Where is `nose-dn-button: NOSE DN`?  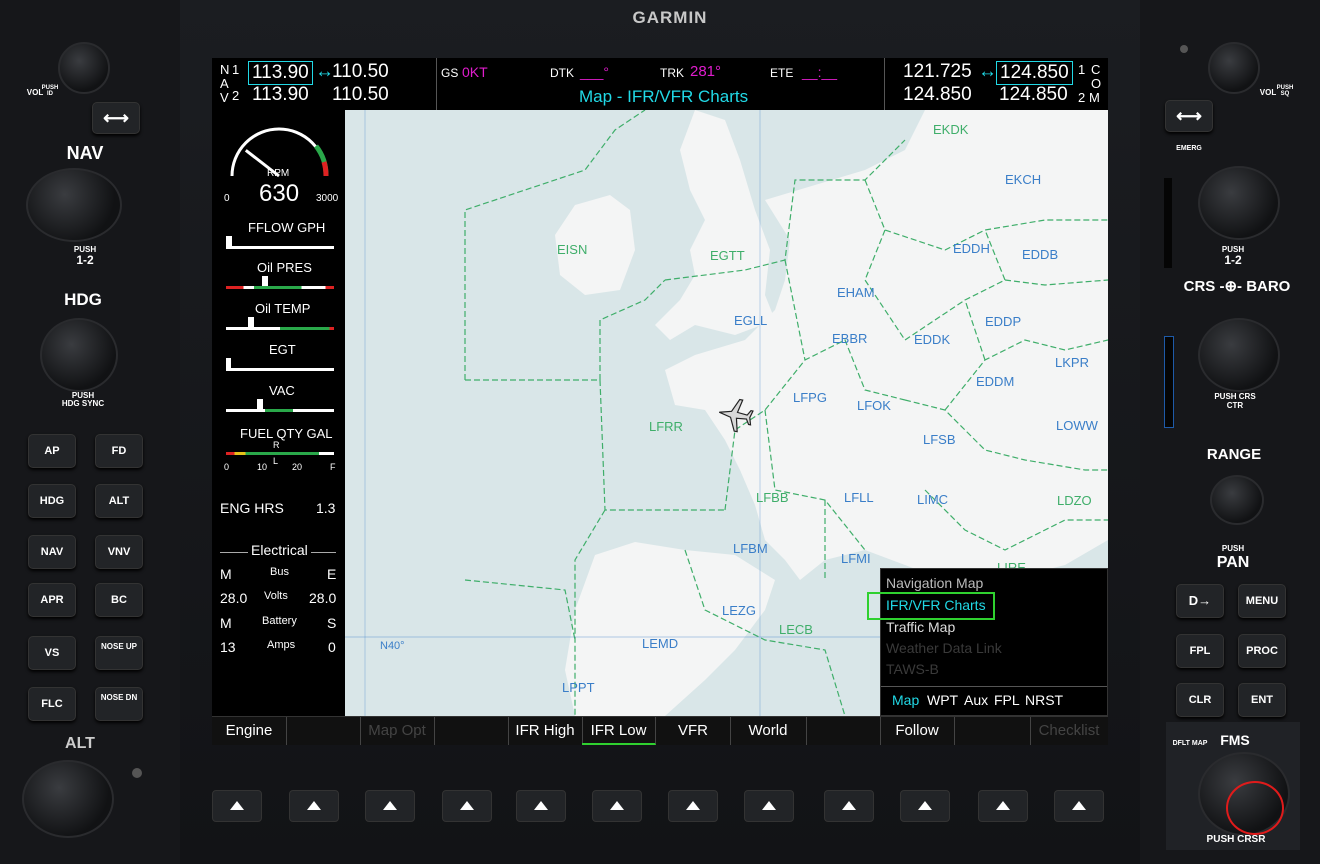
nose-dn-button: NOSE DN is located at coordinates (119, 704).